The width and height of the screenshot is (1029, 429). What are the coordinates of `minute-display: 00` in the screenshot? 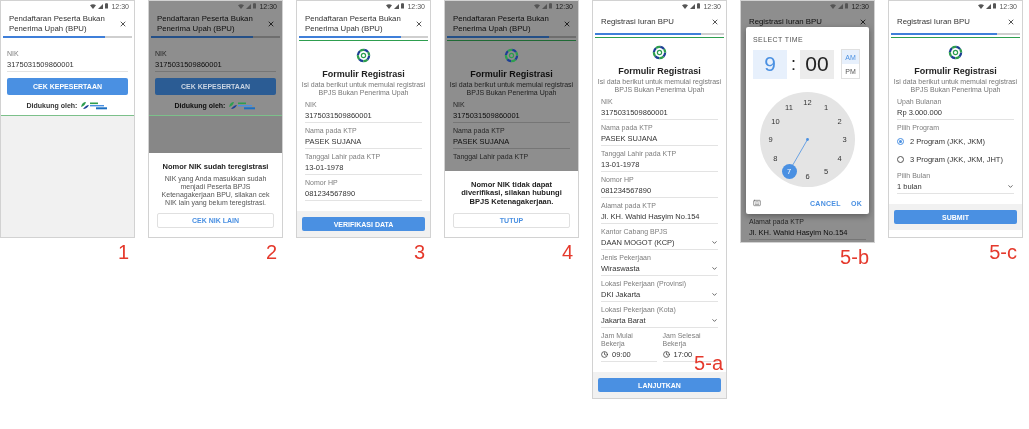 It's located at (817, 64).